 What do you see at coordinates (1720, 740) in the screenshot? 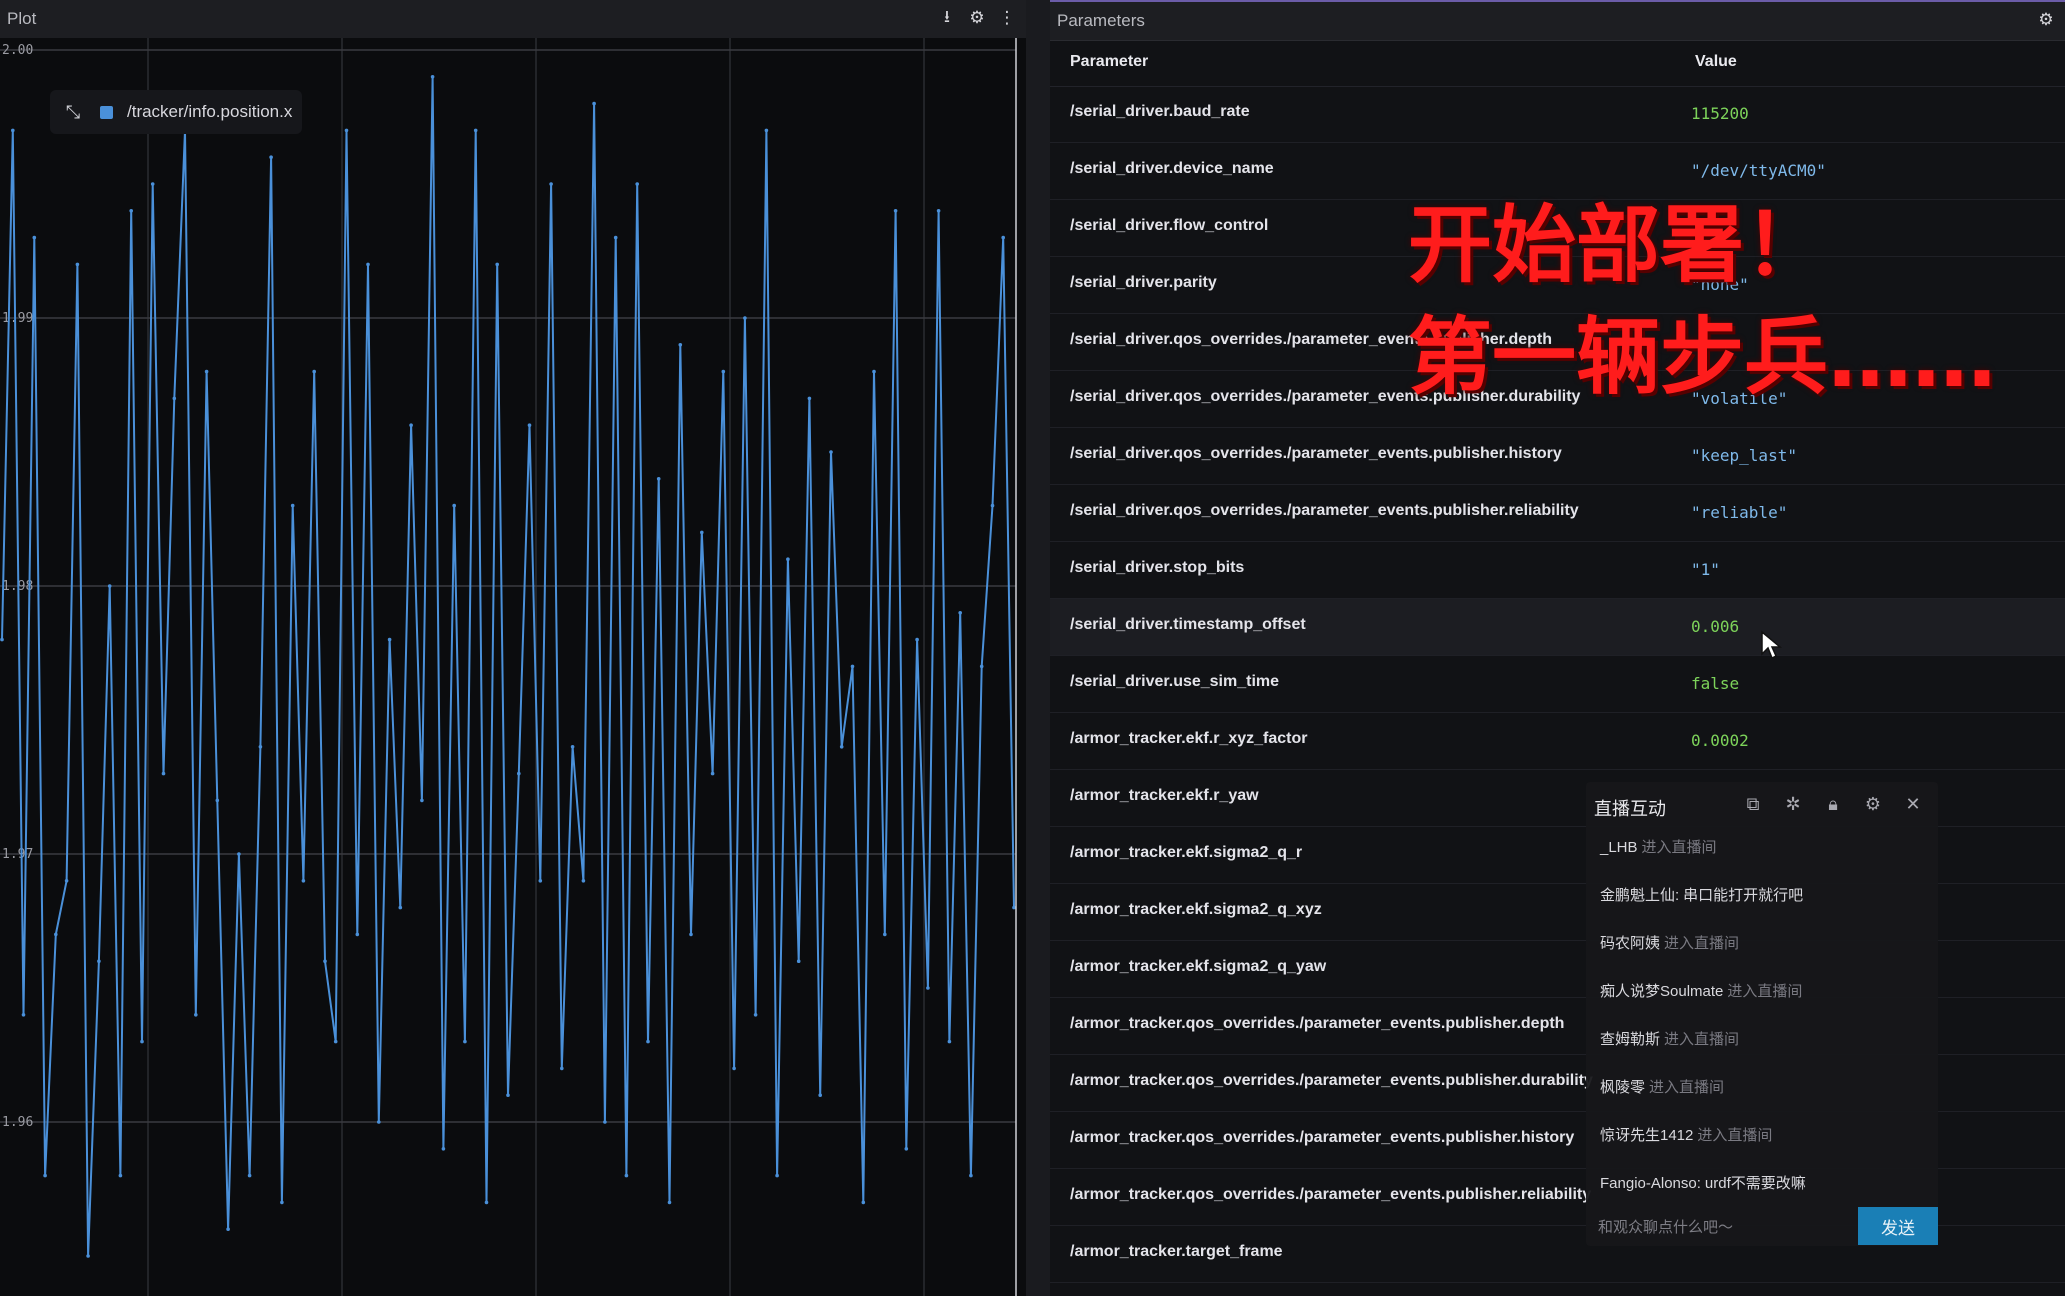
I see `parameter-value: 0.0002` at bounding box center [1720, 740].